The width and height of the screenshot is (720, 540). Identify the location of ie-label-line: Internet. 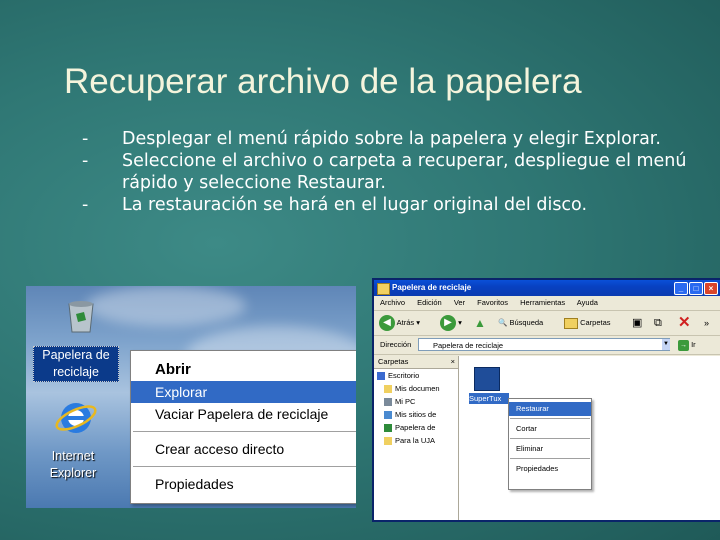
(73, 456).